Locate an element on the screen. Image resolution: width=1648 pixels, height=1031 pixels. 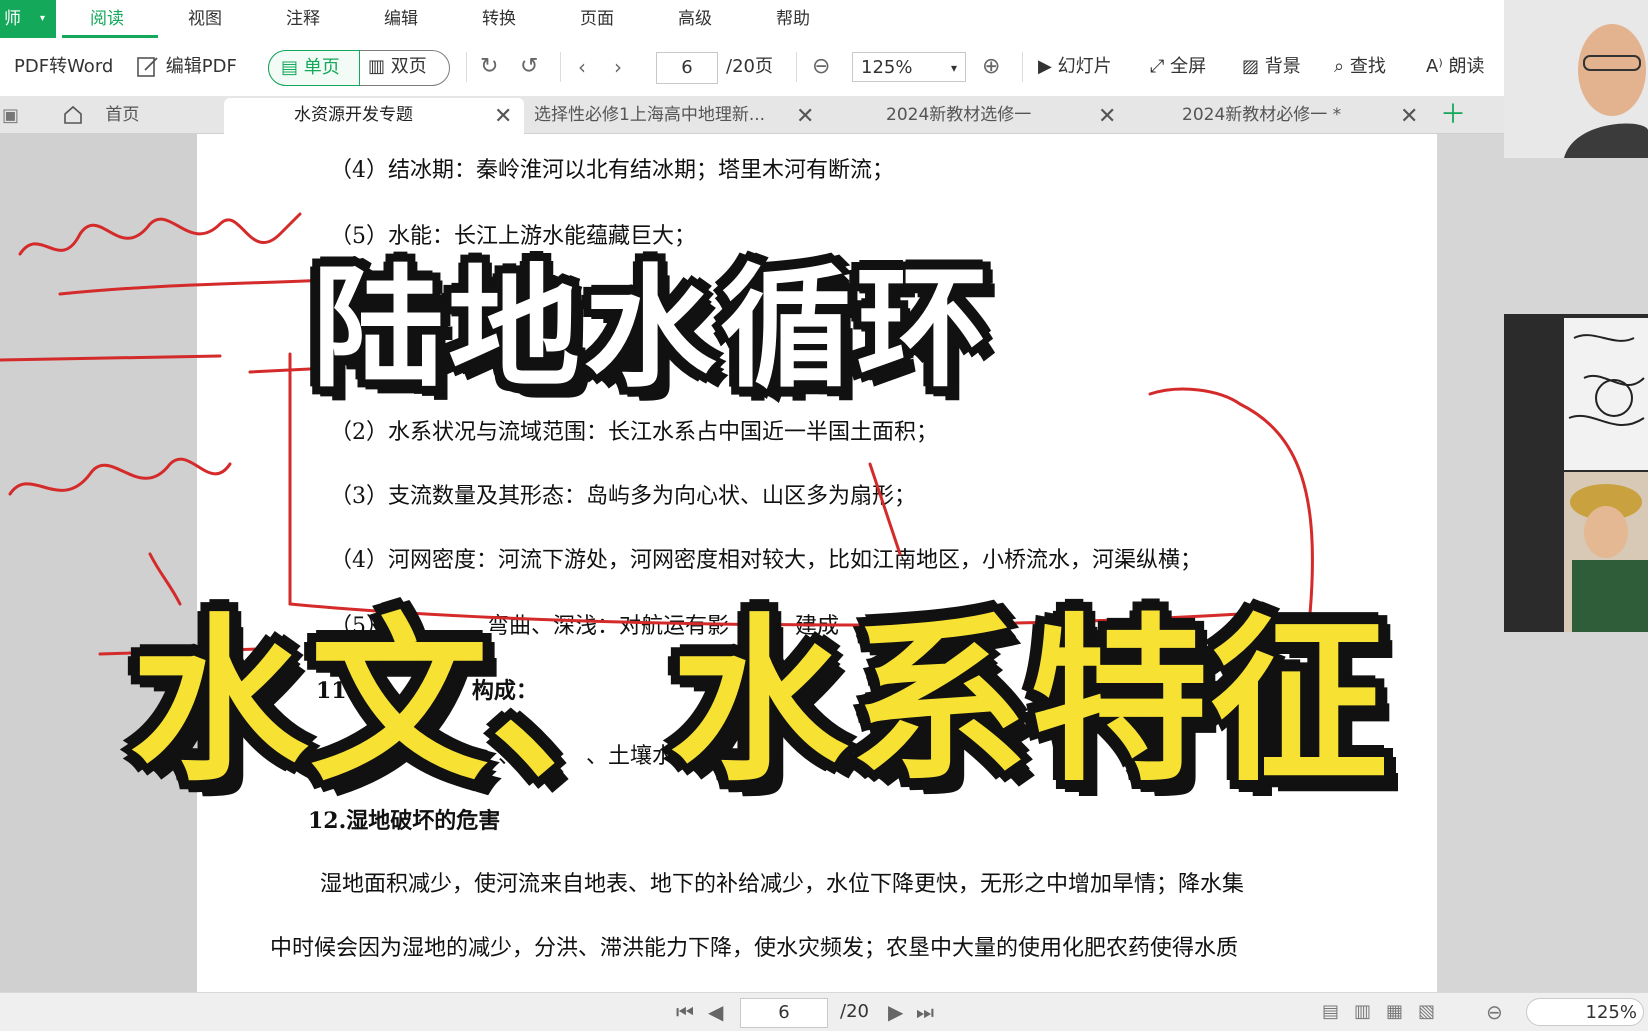
read-aloud-button: A⁾ 朗读 is located at coordinates (1455, 67).